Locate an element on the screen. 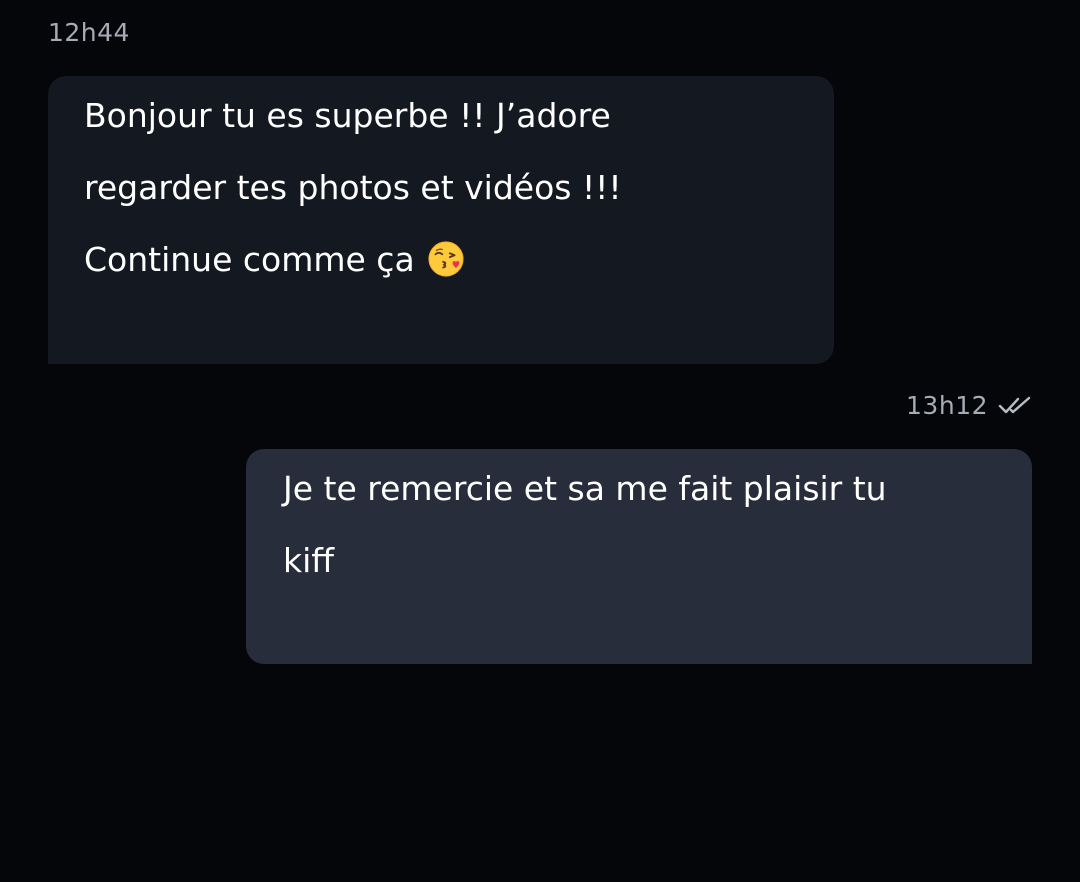  outgoing-timestamp: 13h12 is located at coordinates (947, 405).